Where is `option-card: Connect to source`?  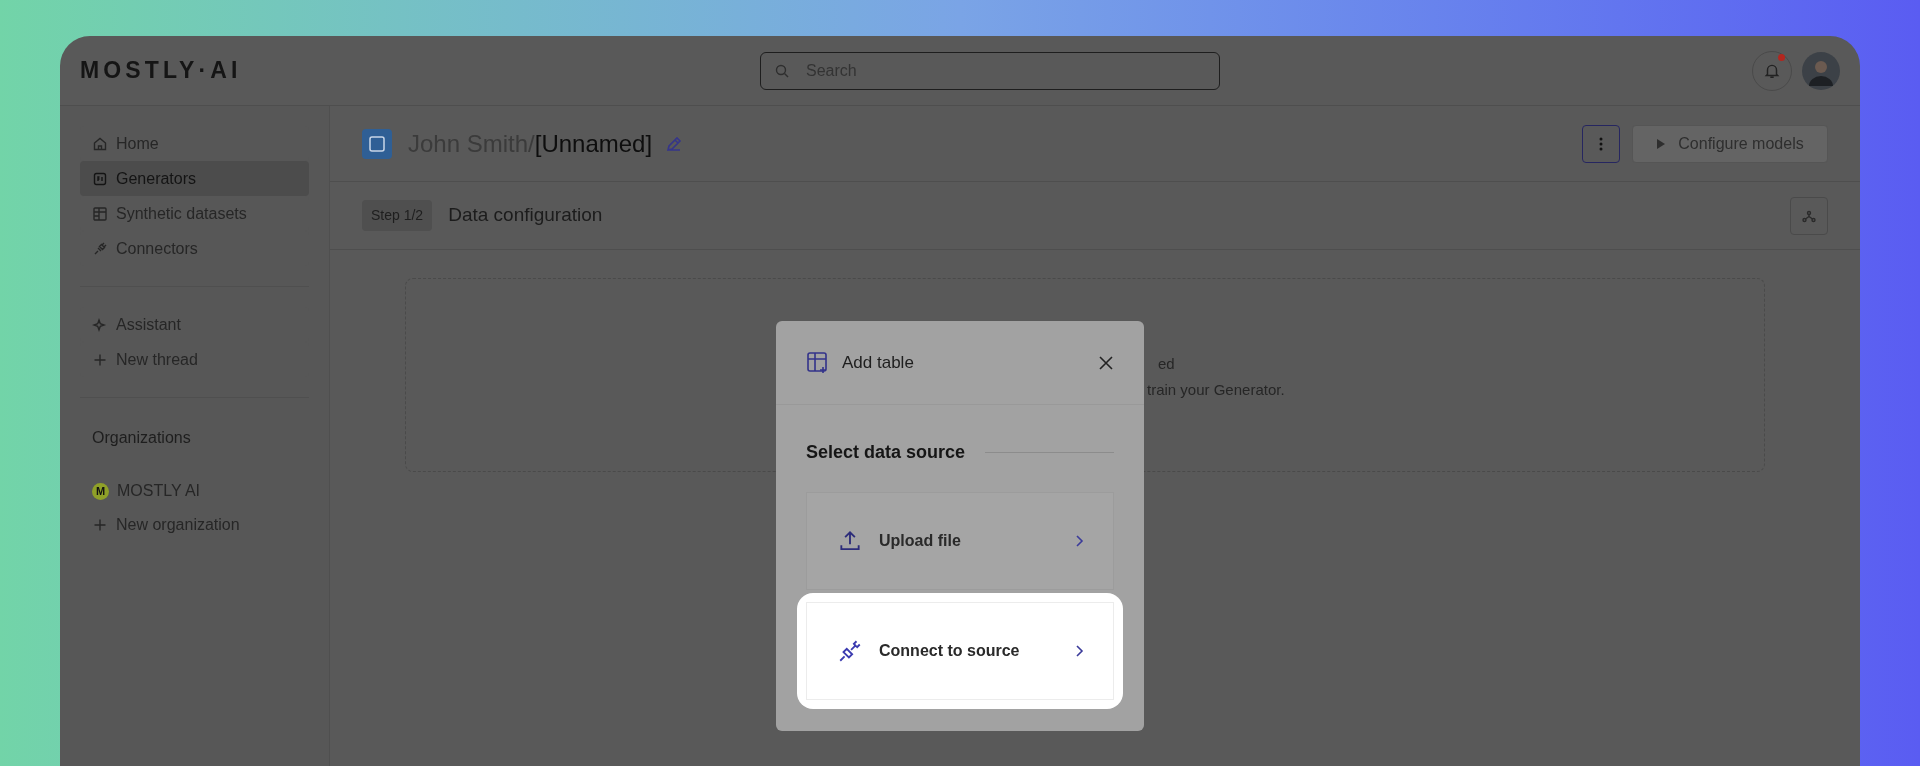 option-card: Connect to source is located at coordinates (960, 651).